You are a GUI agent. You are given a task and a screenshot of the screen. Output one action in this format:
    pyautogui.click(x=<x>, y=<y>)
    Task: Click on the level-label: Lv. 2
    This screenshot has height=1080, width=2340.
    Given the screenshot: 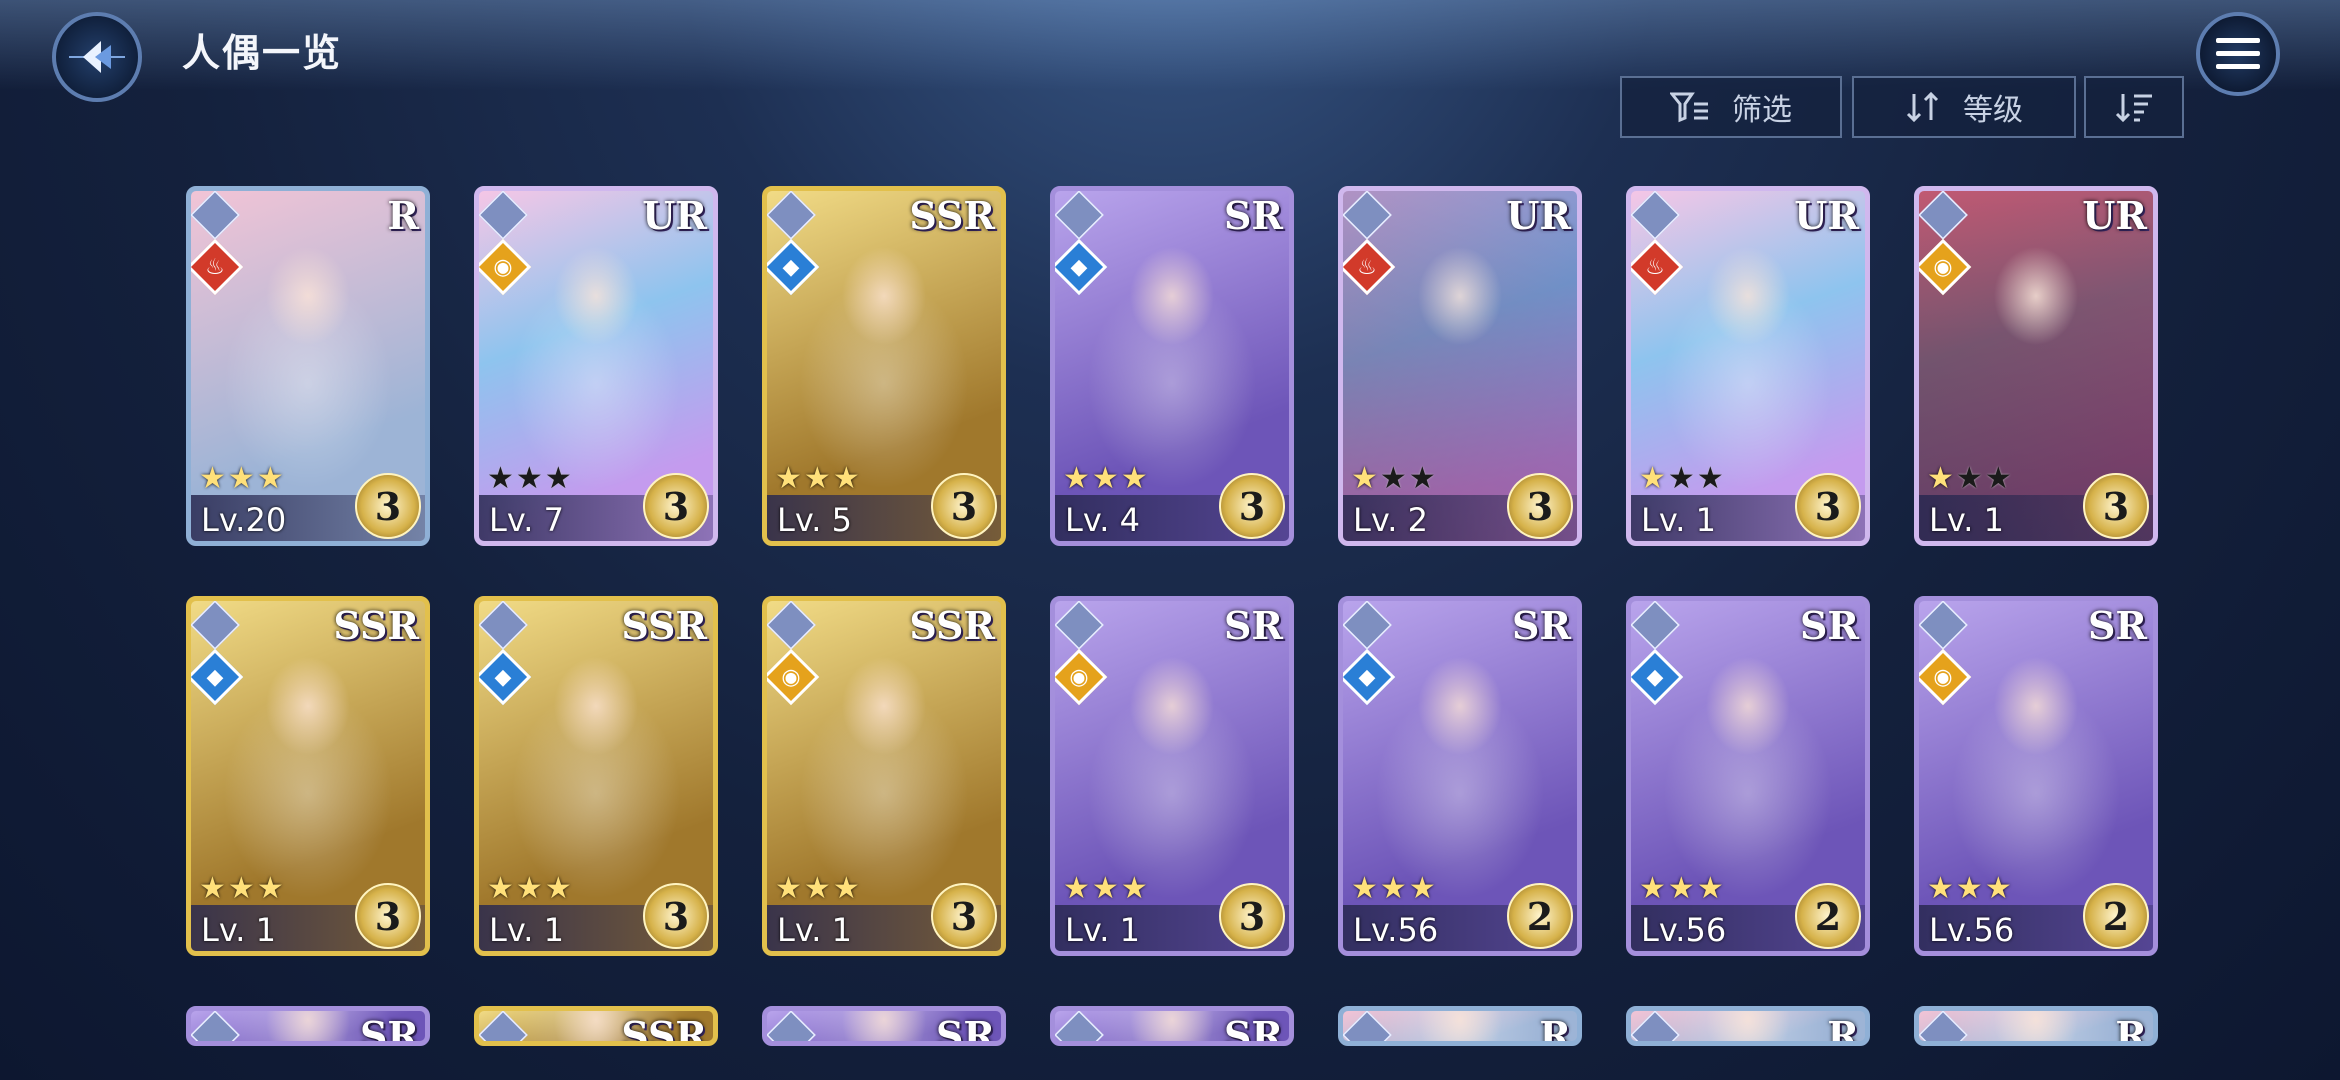 What is the action you would take?
    pyautogui.click(x=1390, y=520)
    